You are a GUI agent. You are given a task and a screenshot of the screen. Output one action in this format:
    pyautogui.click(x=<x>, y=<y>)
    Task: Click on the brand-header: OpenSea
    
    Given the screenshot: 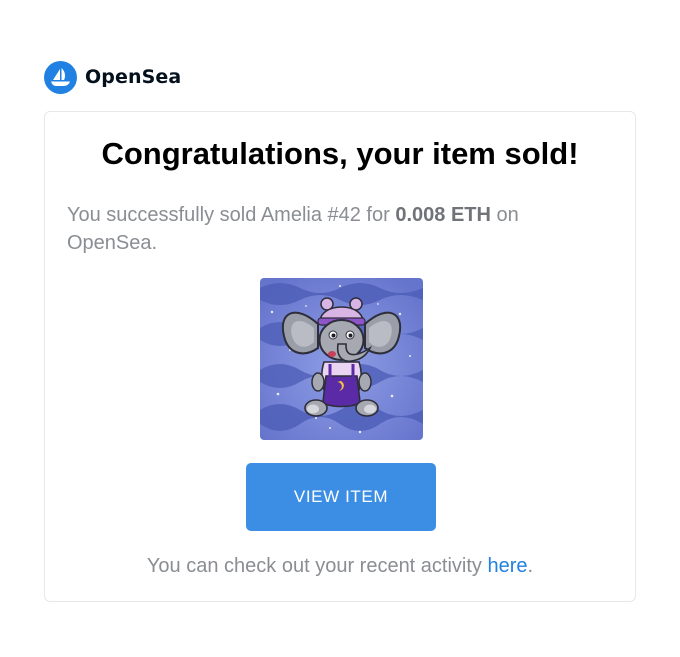 What is the action you would take?
    pyautogui.click(x=112, y=77)
    